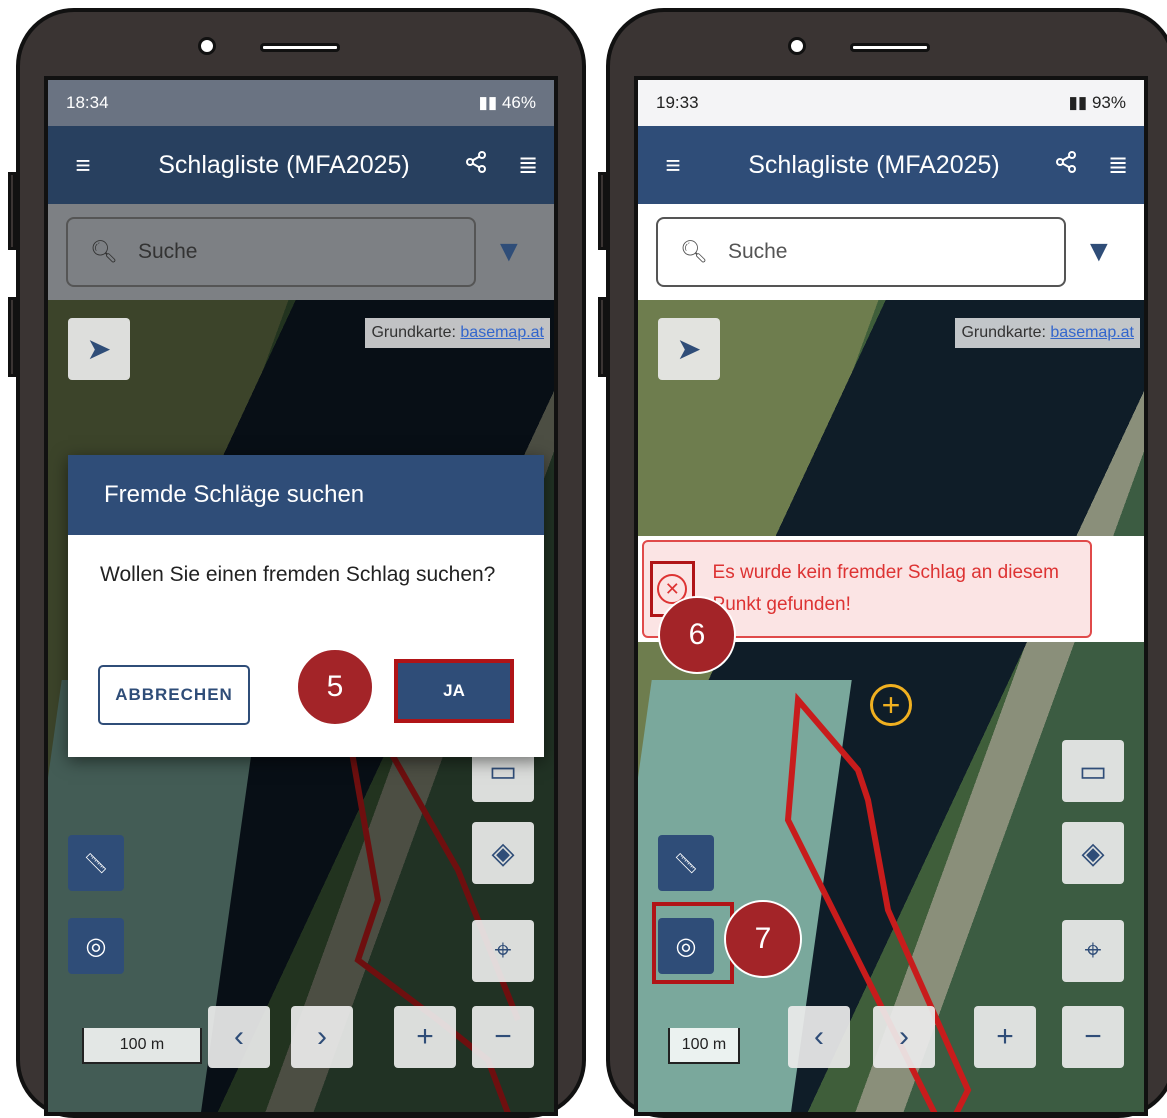 The width and height of the screenshot is (1167, 1118). Describe the element at coordinates (891, 103) in the screenshot. I see `status-bar: 19:33 ▮▮ 93%` at that location.